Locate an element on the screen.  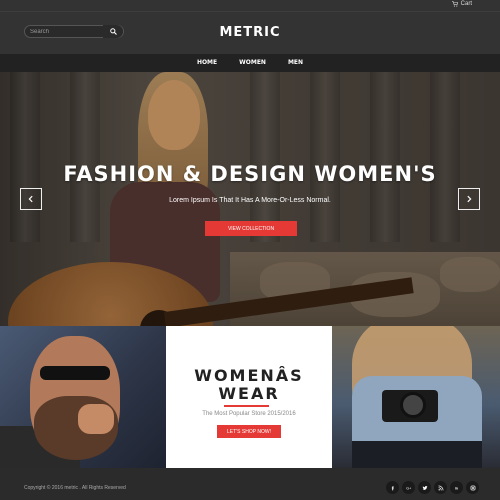
promo-title-line1: WOMENÂS is located at coordinates (249, 375).